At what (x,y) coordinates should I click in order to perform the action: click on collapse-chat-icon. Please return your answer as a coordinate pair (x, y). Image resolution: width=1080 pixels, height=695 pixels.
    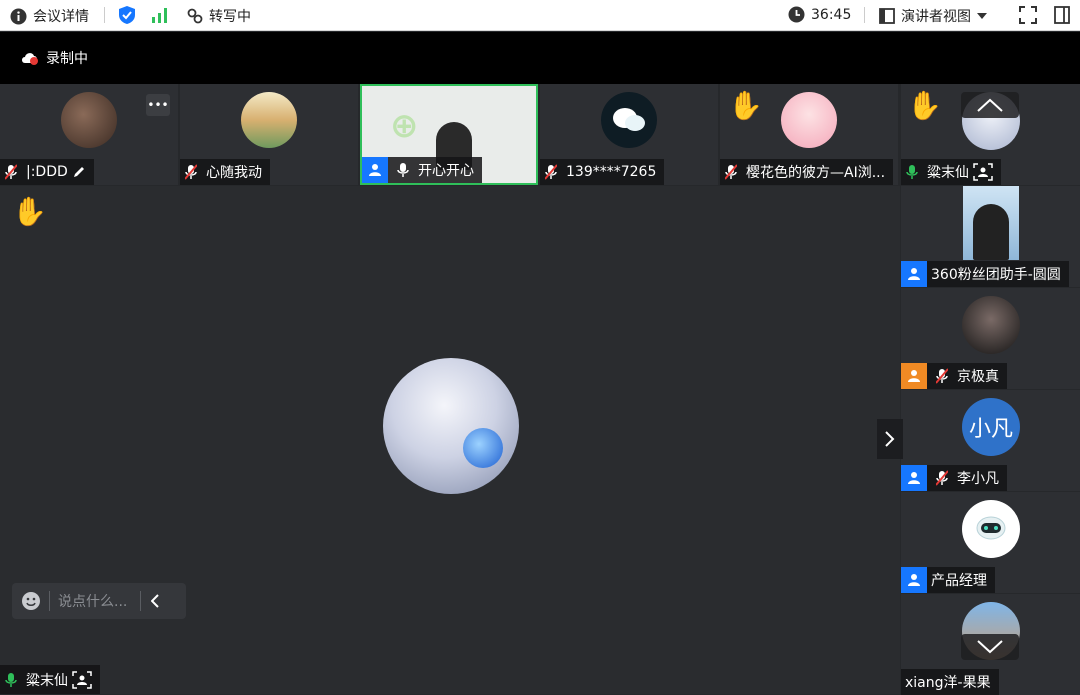
    Looking at the image, I should click on (155, 601).